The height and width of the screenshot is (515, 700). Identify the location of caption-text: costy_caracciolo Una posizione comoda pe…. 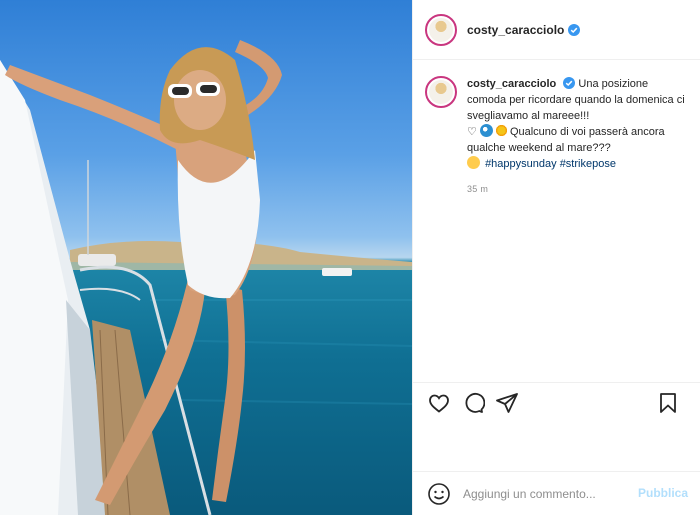
(577, 124).